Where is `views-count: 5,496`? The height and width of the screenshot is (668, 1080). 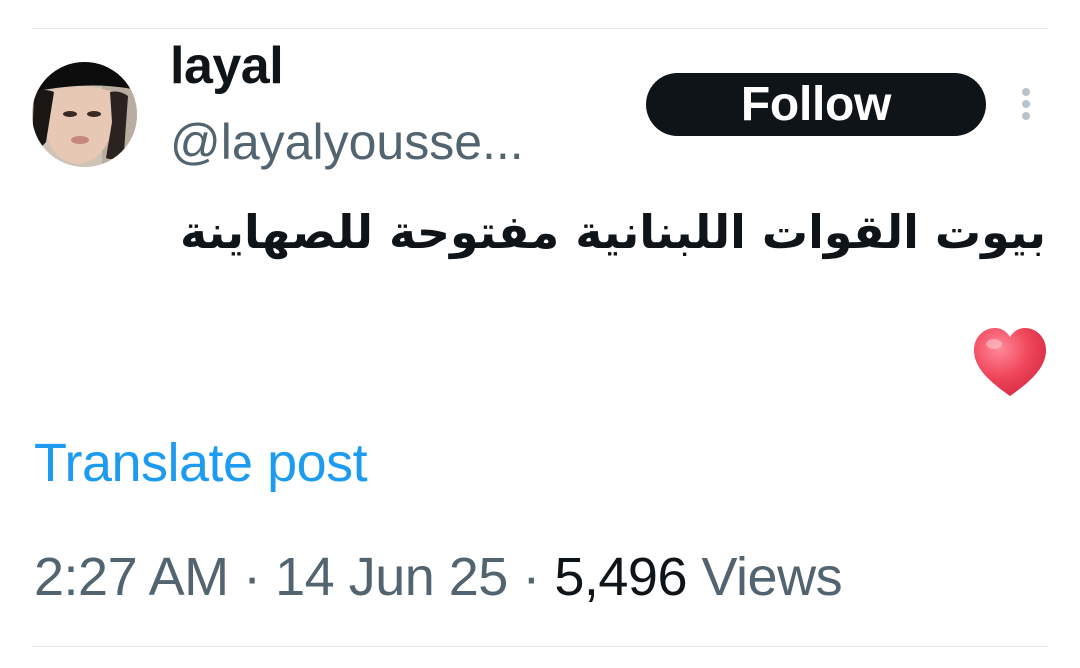 views-count: 5,496 is located at coordinates (620, 577).